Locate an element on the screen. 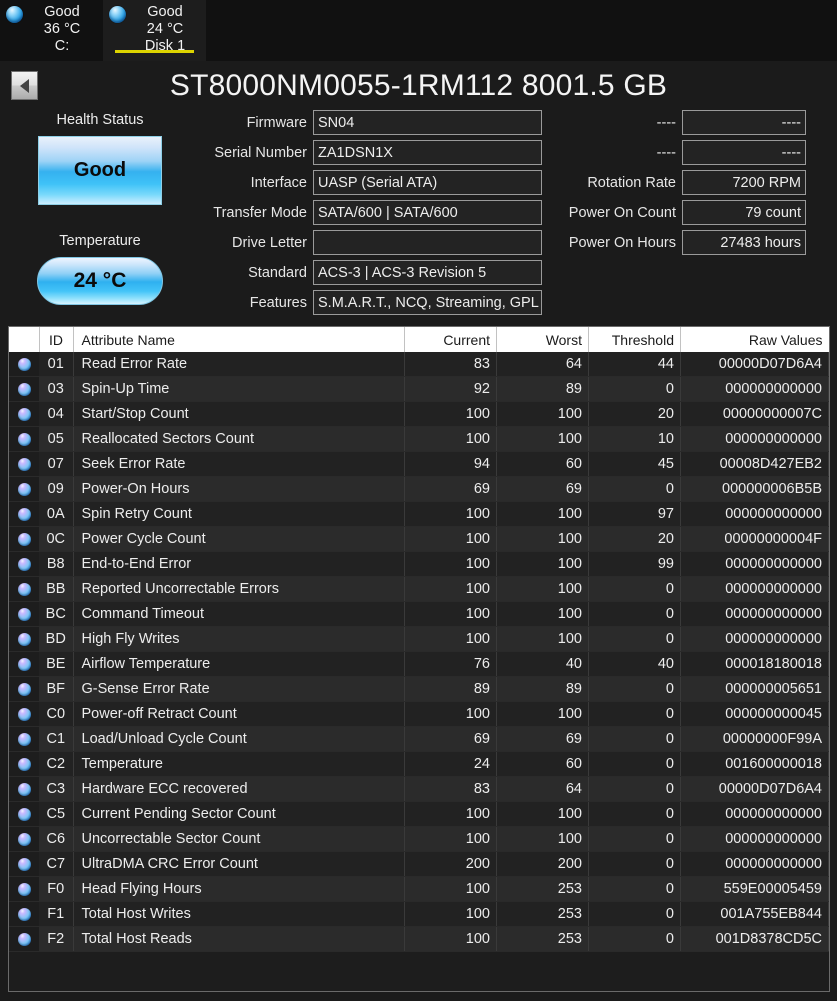 The width and height of the screenshot is (837, 1001). field-value: 27483 hours is located at coordinates (744, 242).